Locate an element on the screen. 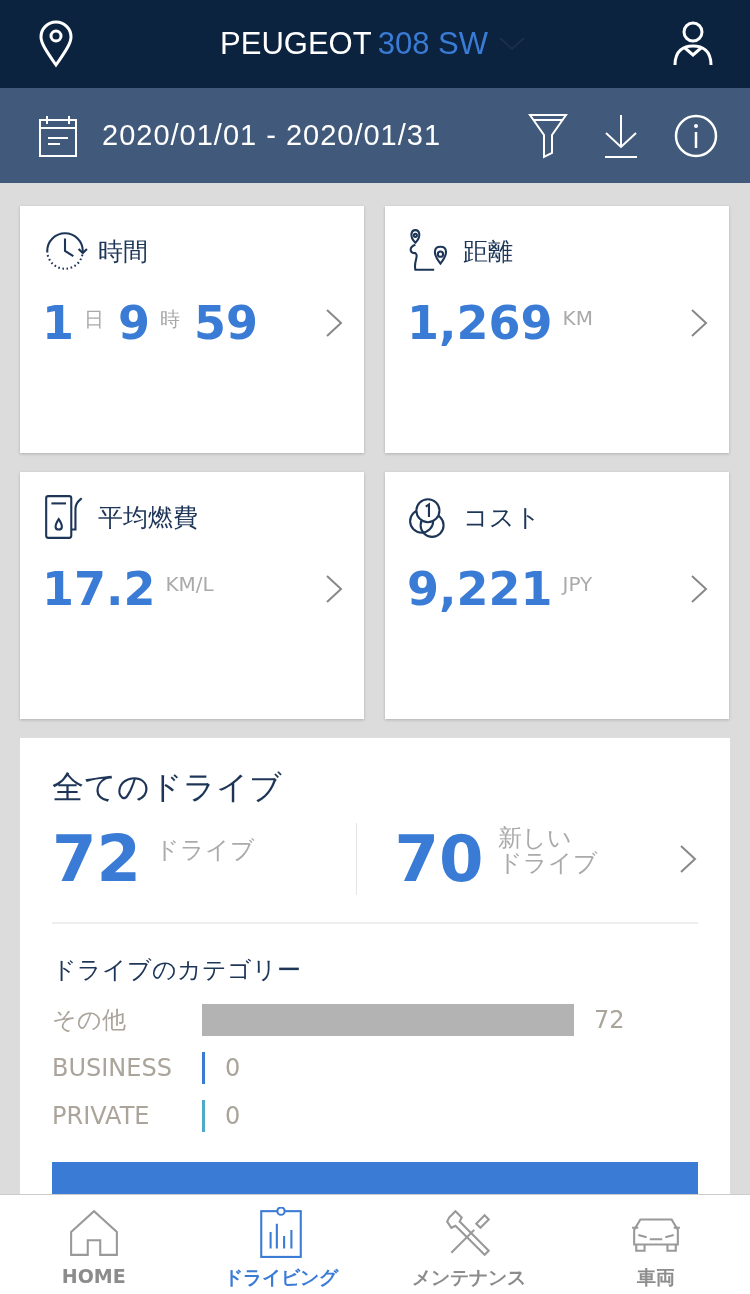 This screenshot has width=750, height=1294. category-label: BUSINESS is located at coordinates (112, 1068).